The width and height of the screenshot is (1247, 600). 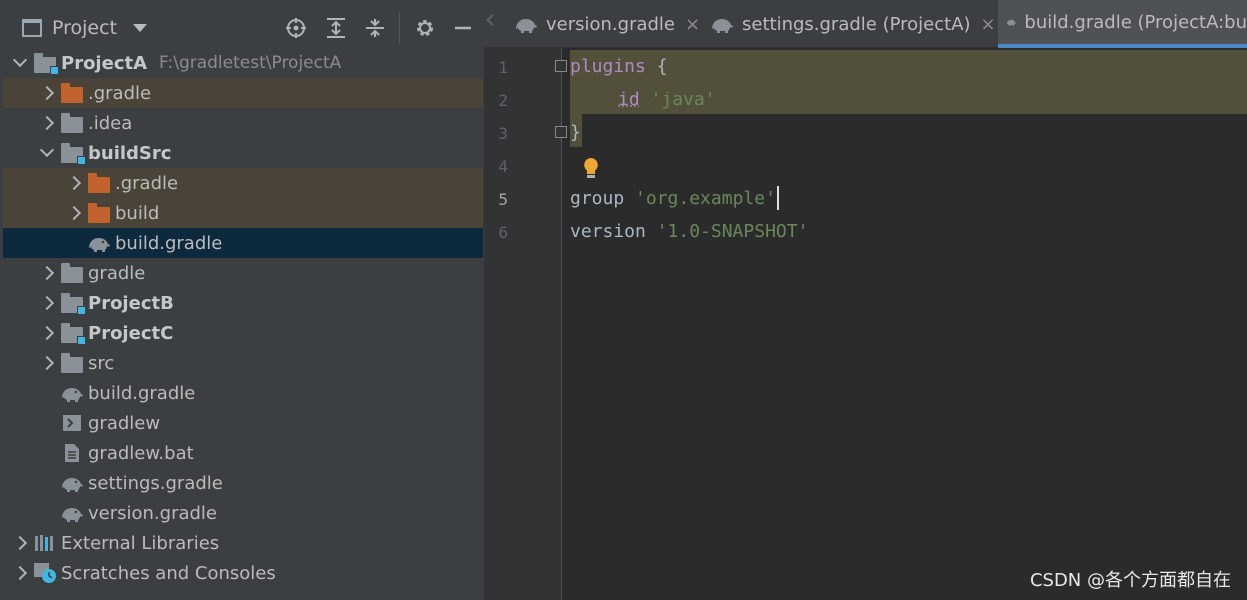 What do you see at coordinates (597, 198) in the screenshot?
I see `code-keyword: group` at bounding box center [597, 198].